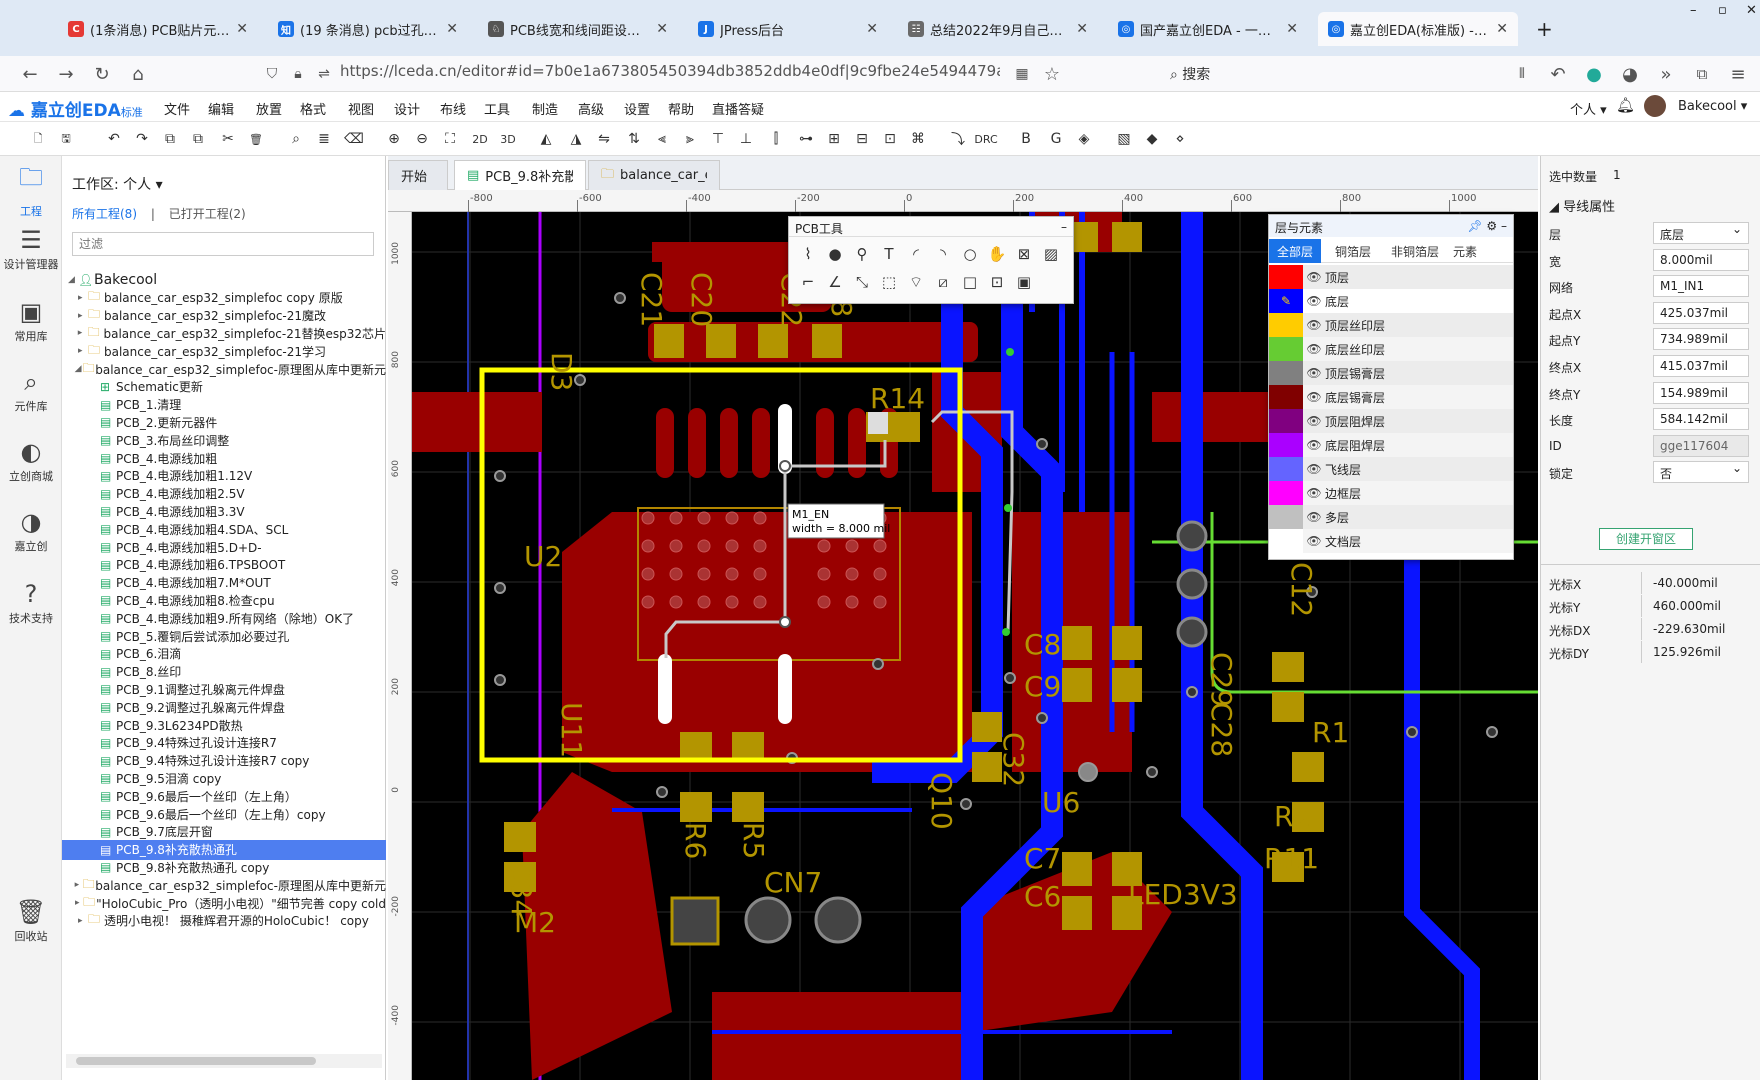 The image size is (1760, 1080). What do you see at coordinates (1064, 227) in the screenshot?
I see `pcb-tools-minimize: –` at bounding box center [1064, 227].